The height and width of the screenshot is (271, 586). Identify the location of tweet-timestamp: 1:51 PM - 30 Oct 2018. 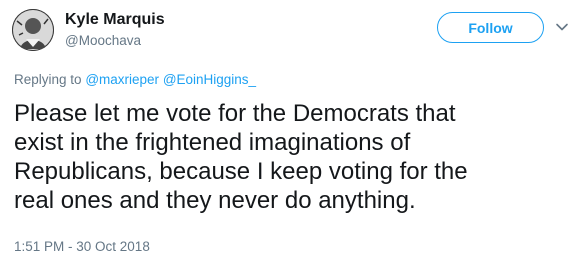
(82, 246).